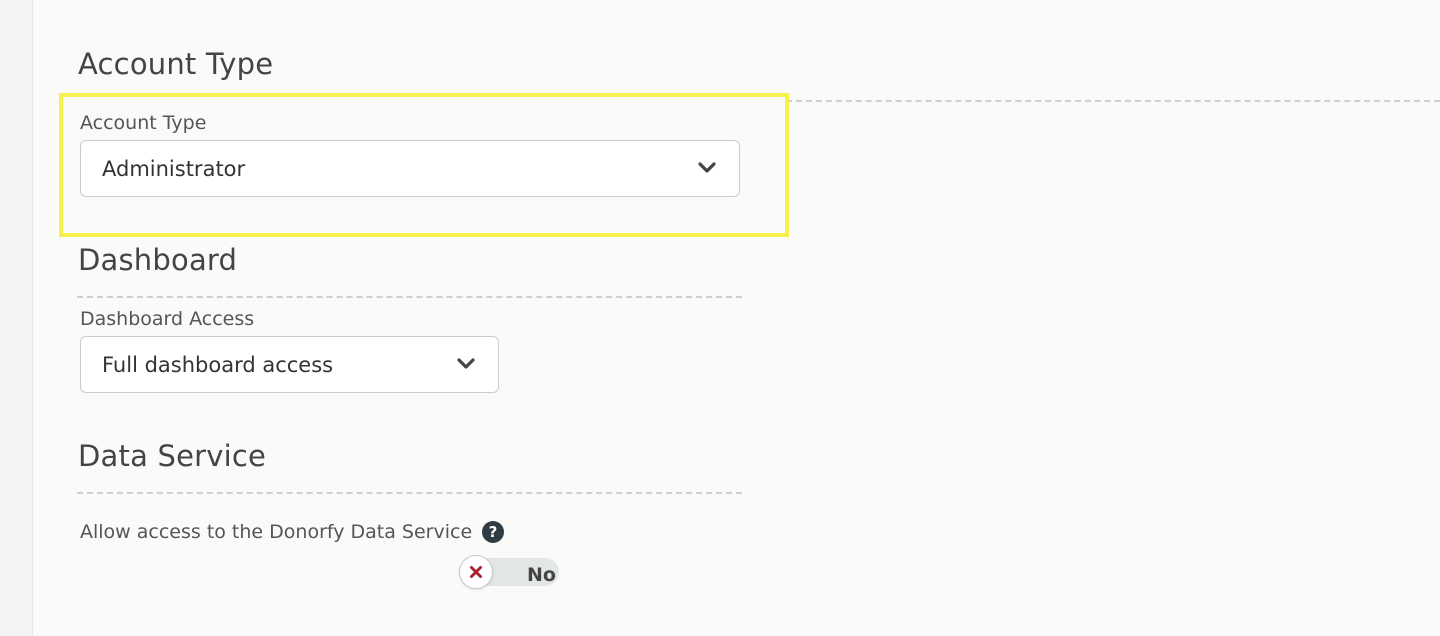  Describe the element at coordinates (509, 572) in the screenshot. I see `data-service-toggle: No` at that location.